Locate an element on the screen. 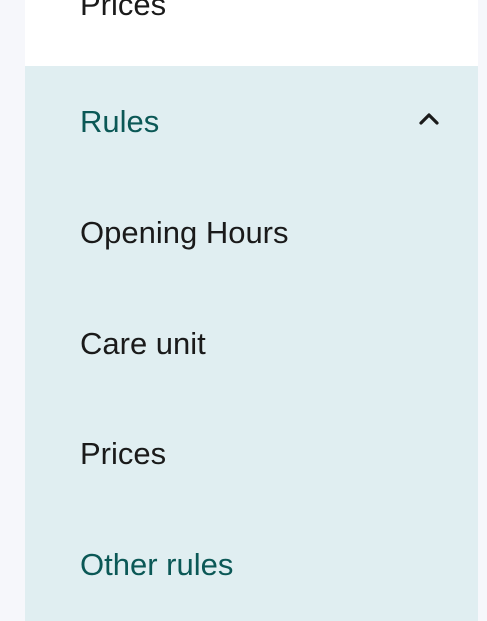 Image resolution: width=487 pixels, height=621 pixels. rules-menu-label: Rules is located at coordinates (120, 121).